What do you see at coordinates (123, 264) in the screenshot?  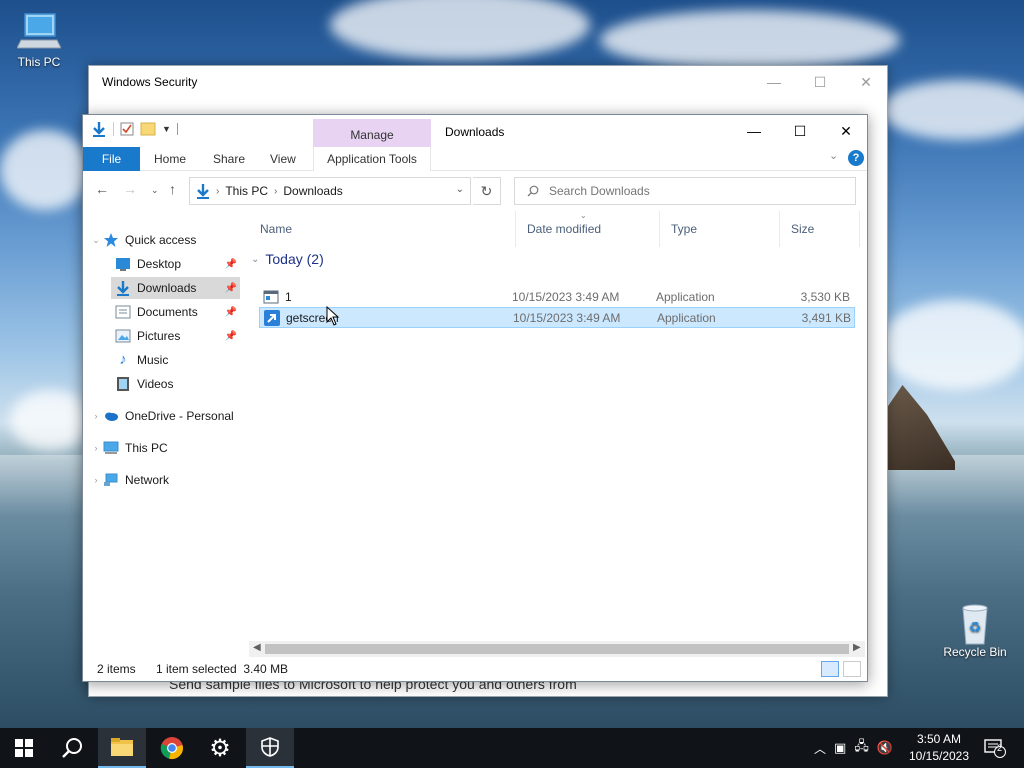 I see `desktop-folder-icon` at bounding box center [123, 264].